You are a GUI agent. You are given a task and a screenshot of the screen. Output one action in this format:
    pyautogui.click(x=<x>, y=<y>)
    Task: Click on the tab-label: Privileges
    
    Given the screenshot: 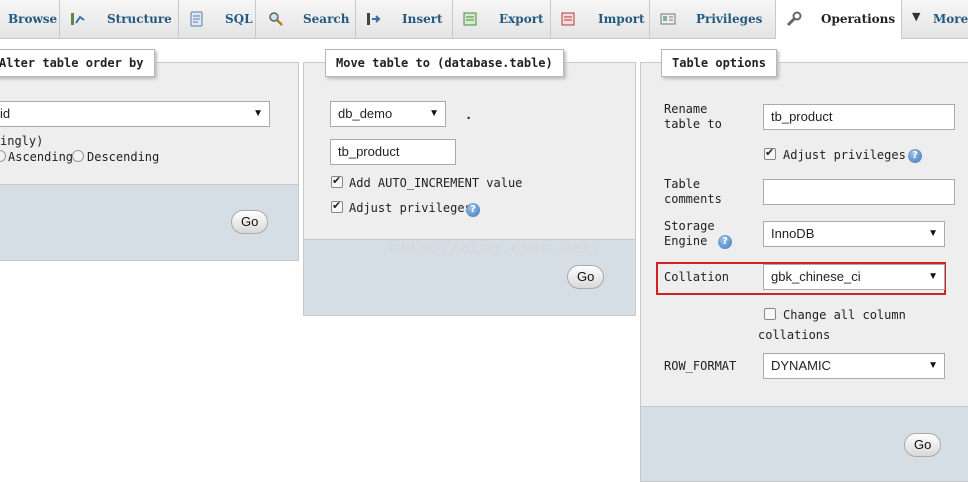 What is the action you would take?
    pyautogui.click(x=729, y=19)
    